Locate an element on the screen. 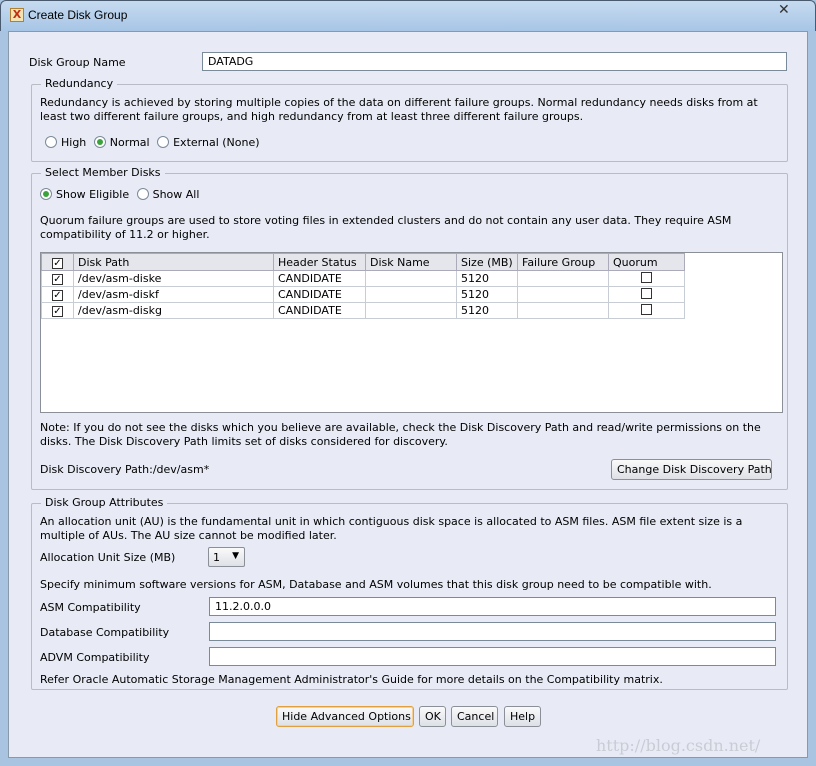 The height and width of the screenshot is (766, 816). table-row: ✓ /dev/asm-diske CANDIDATE 5120 is located at coordinates (363, 278).